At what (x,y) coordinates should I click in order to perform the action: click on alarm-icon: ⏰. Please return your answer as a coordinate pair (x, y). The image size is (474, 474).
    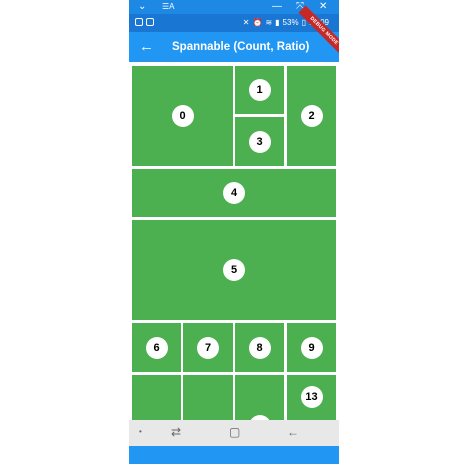
    Looking at the image, I should click on (257, 22).